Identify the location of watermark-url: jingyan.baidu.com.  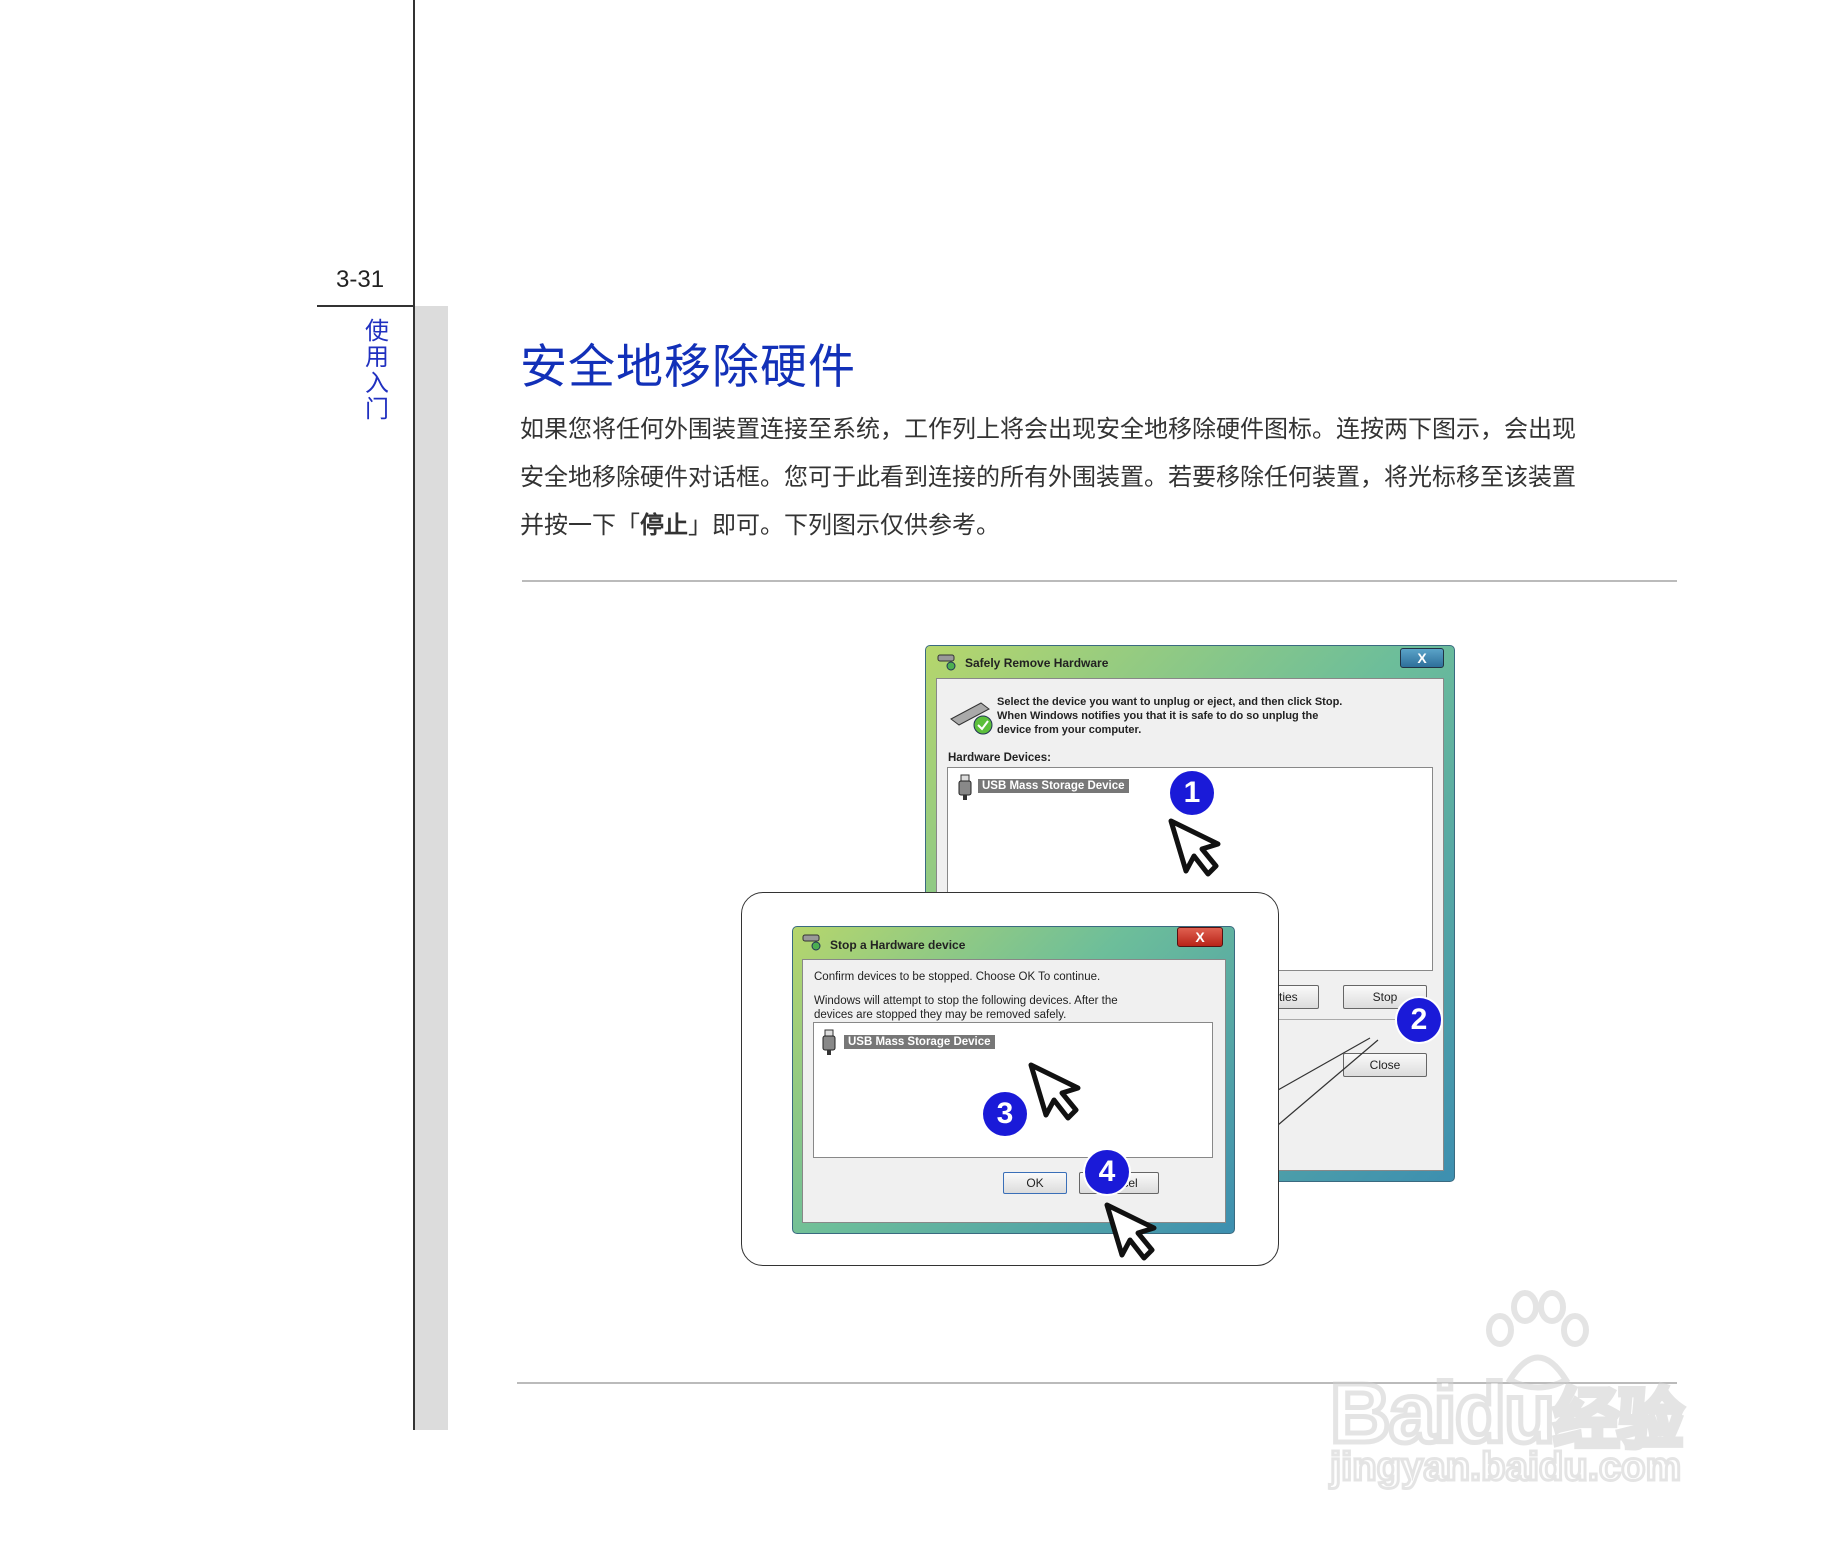
(1505, 1467).